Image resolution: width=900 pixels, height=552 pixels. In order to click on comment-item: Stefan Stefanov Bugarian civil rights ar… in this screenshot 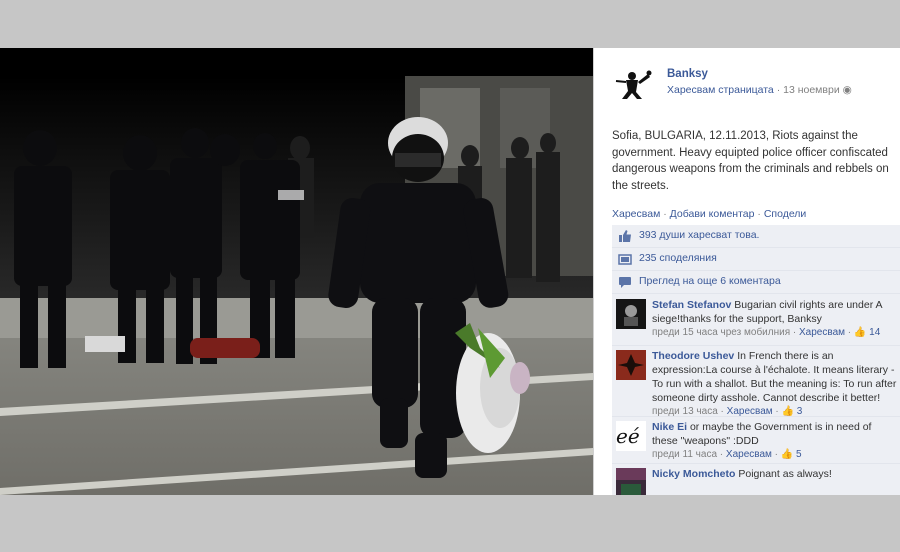, I will do `click(756, 320)`.